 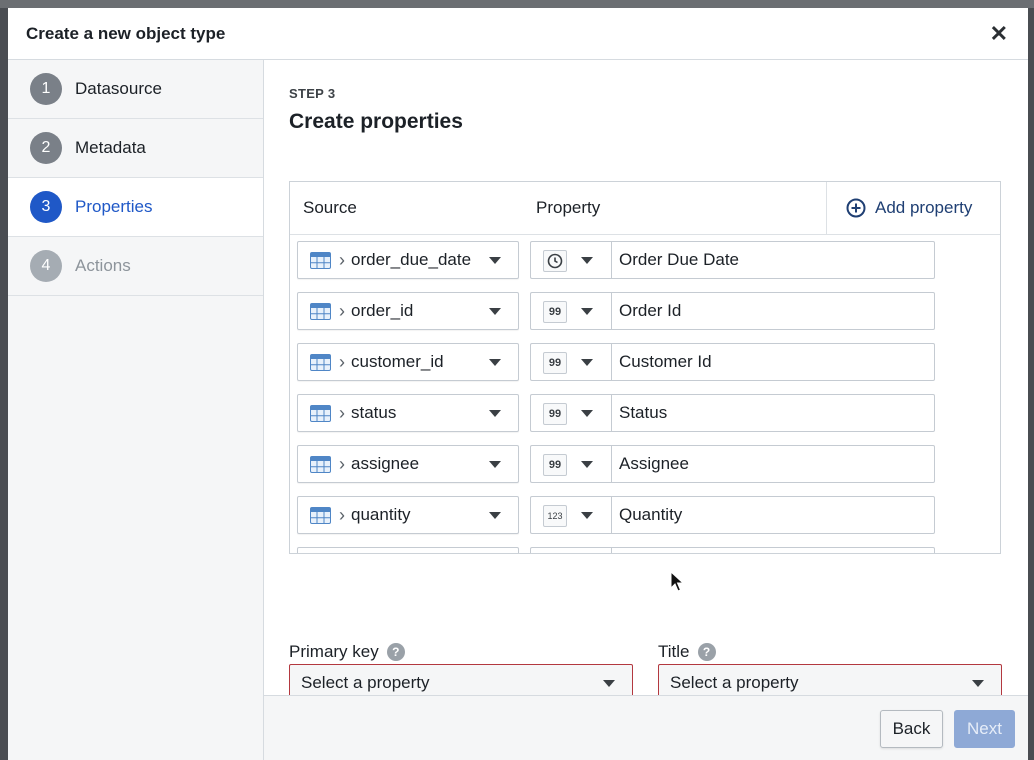 I want to click on source-column-select: › order_id, so click(x=408, y=311).